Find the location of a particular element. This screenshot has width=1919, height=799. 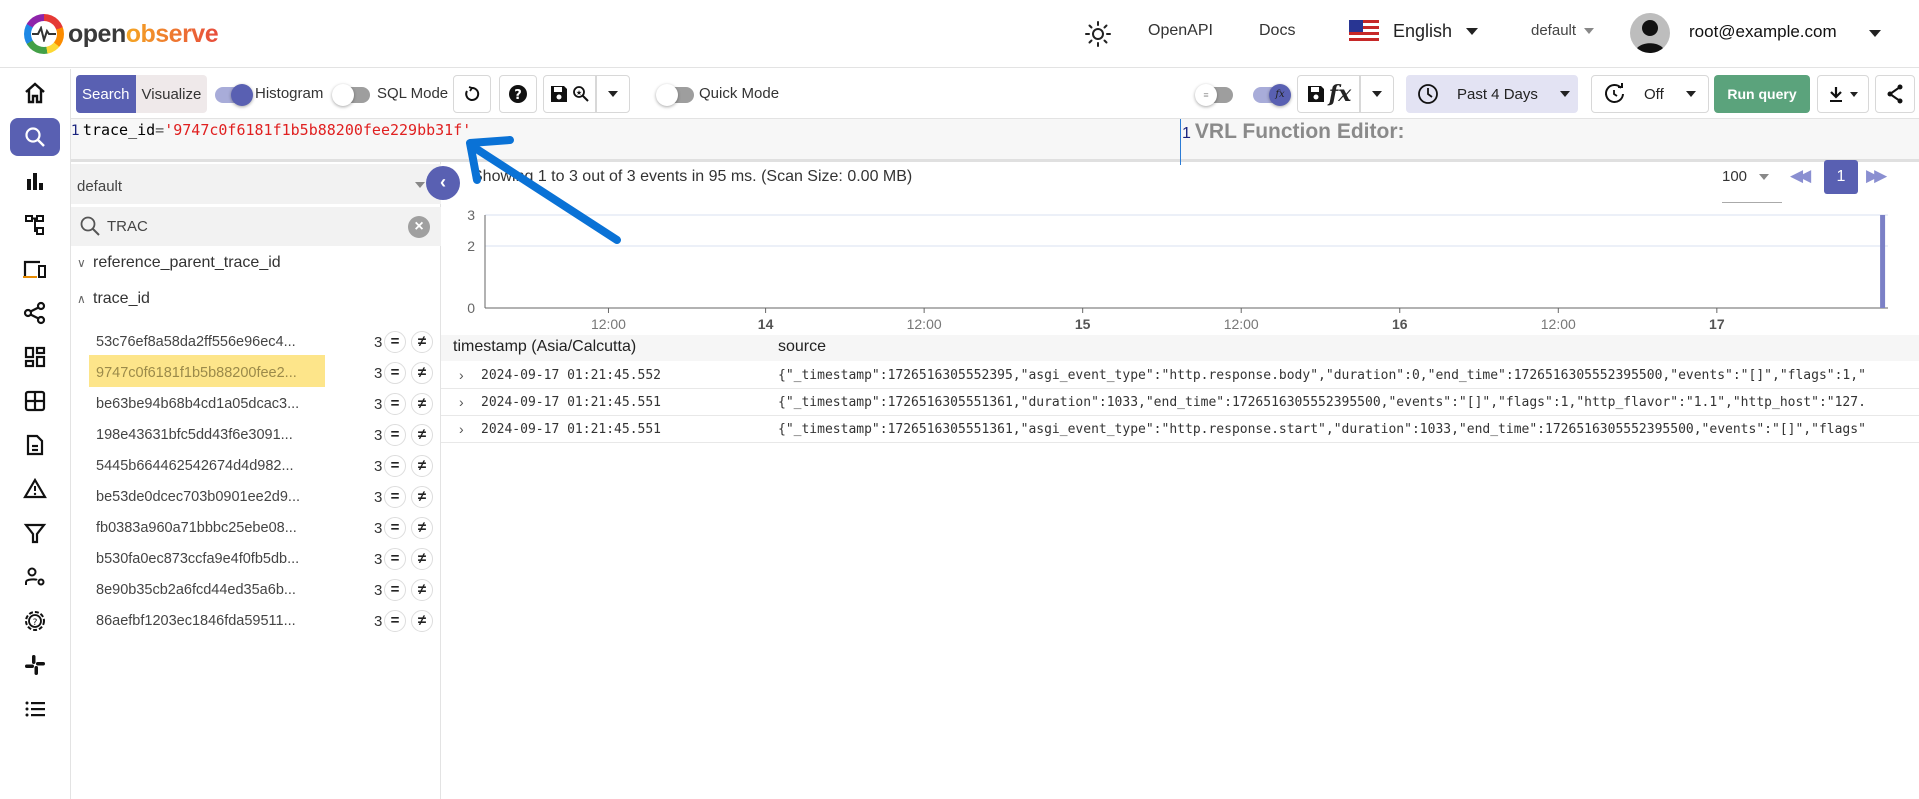

user-avatar is located at coordinates (1650, 33).